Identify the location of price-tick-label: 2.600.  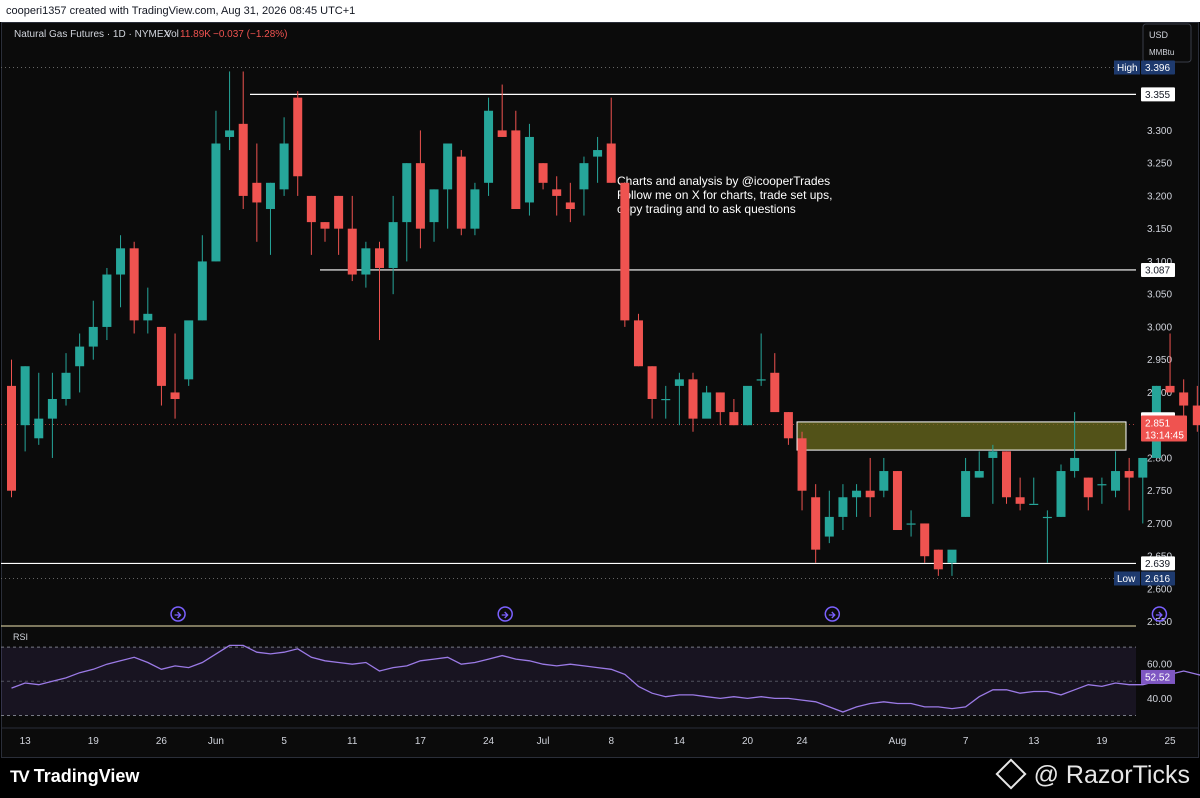
(1159, 589).